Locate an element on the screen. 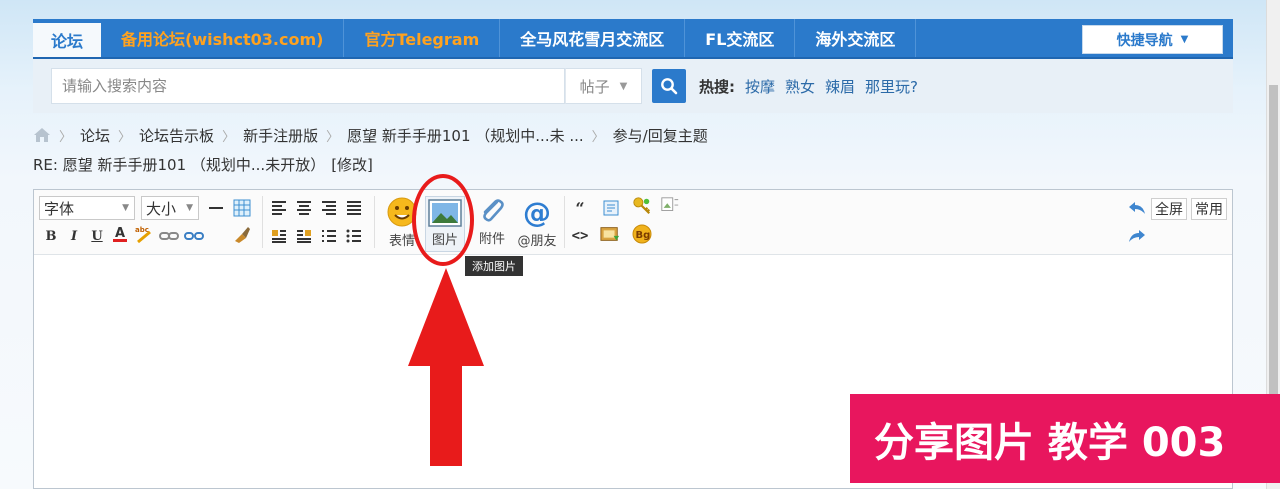 The height and width of the screenshot is (489, 1280). unordered-list-icon is located at coordinates (354, 236).